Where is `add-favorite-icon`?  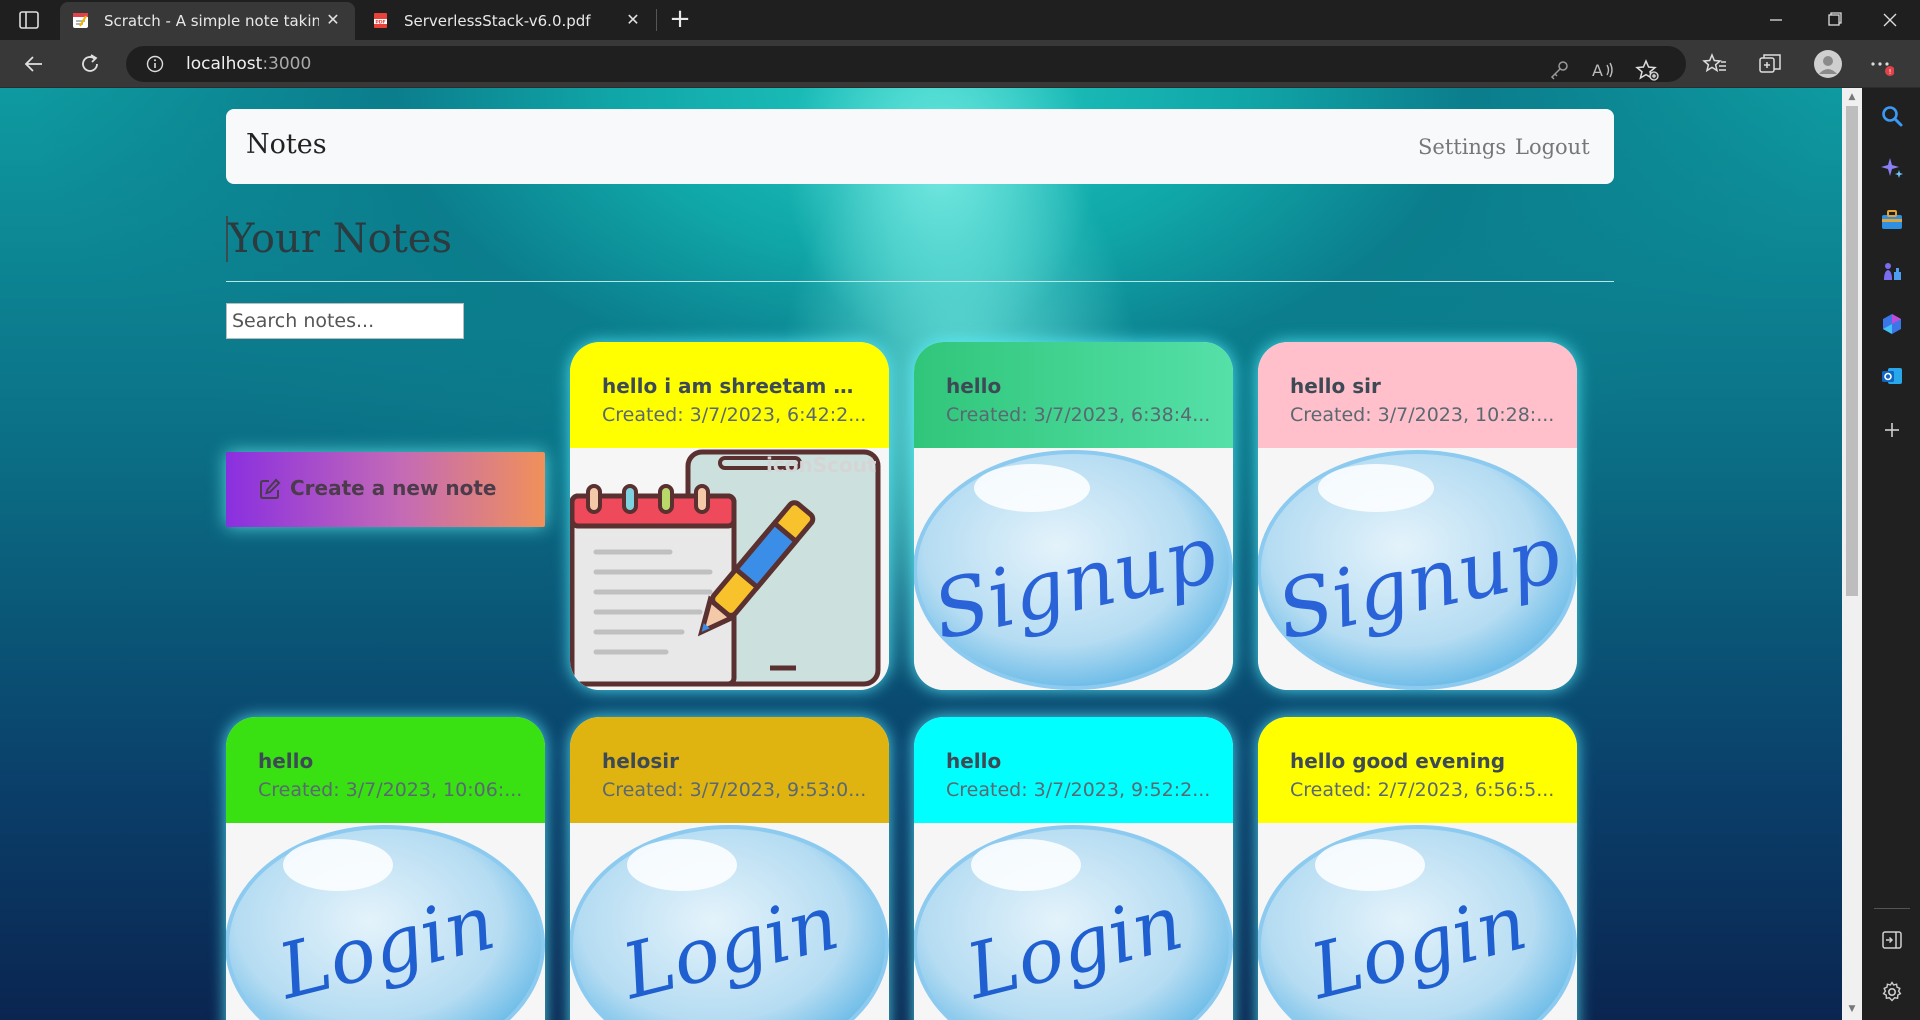
add-favorite-icon is located at coordinates (1647, 70).